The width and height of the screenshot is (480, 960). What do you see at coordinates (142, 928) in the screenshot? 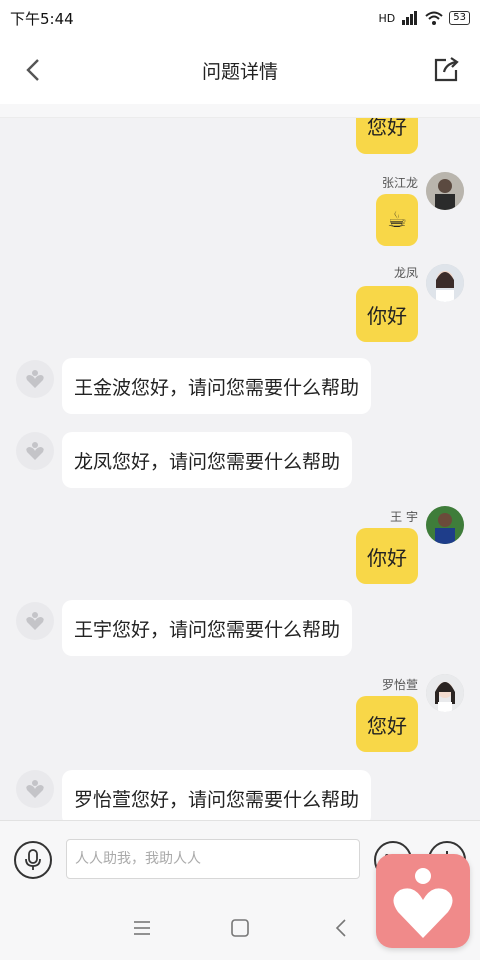
I see `menu-icon` at bounding box center [142, 928].